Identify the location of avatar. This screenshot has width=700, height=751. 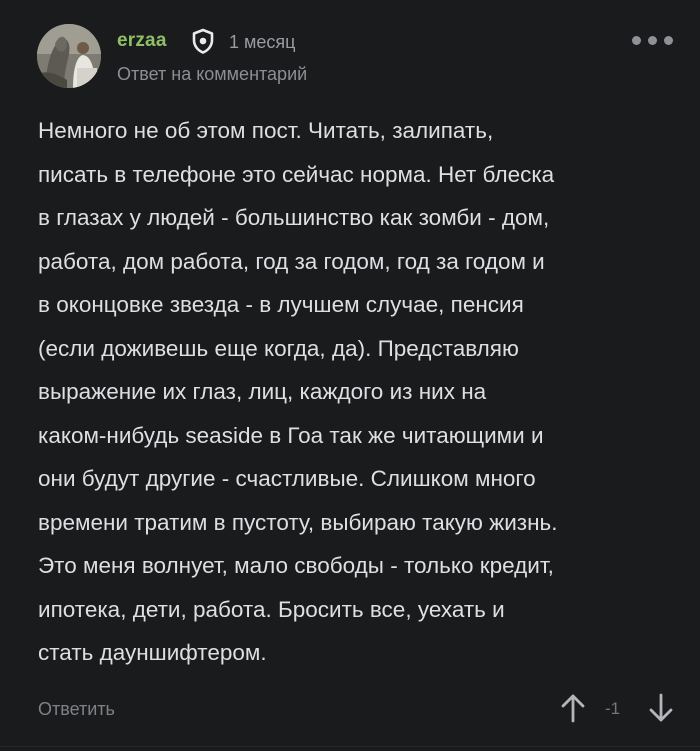
(69, 56).